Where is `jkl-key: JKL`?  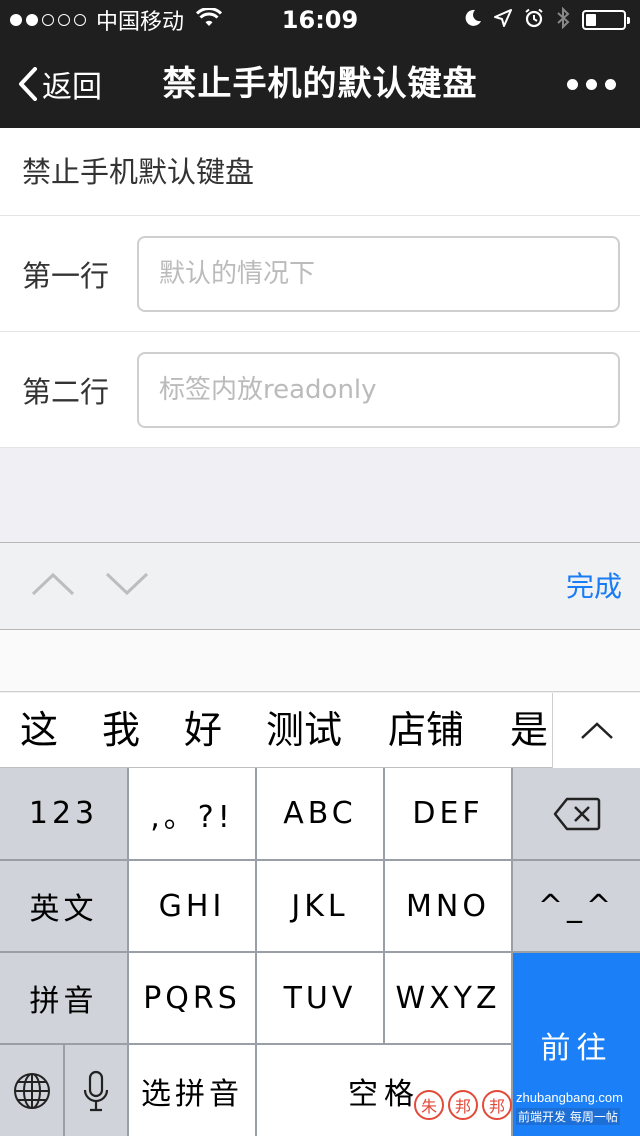 jkl-key: JKL is located at coordinates (320, 906).